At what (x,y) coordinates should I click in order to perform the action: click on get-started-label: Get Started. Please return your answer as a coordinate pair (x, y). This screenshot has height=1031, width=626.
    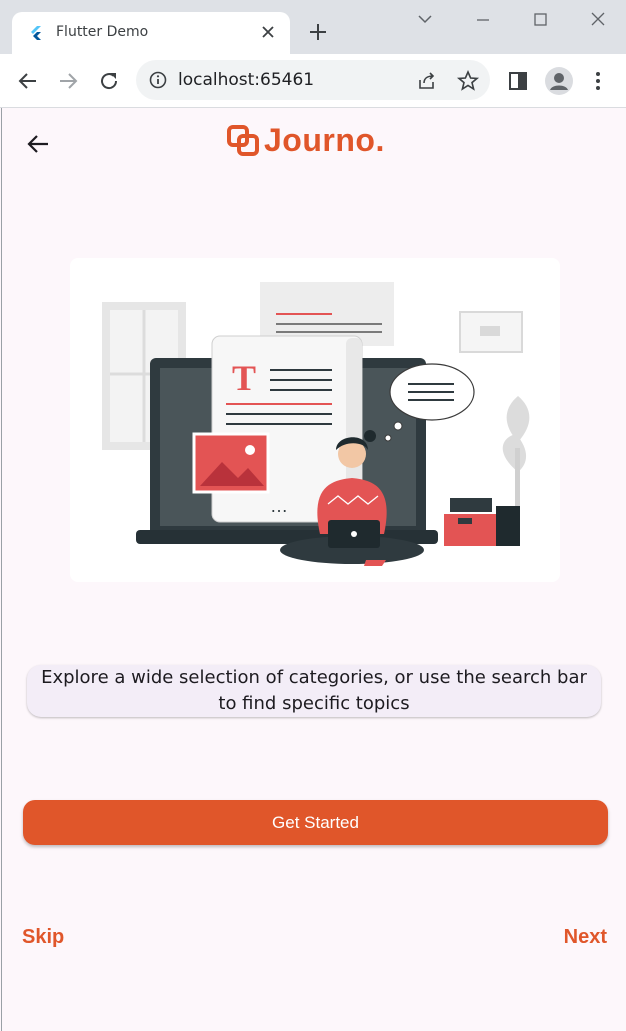
    Looking at the image, I should click on (315, 822).